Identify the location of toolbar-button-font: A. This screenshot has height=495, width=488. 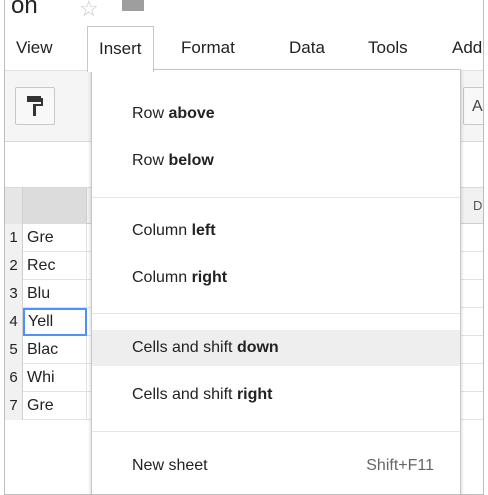
(473, 106).